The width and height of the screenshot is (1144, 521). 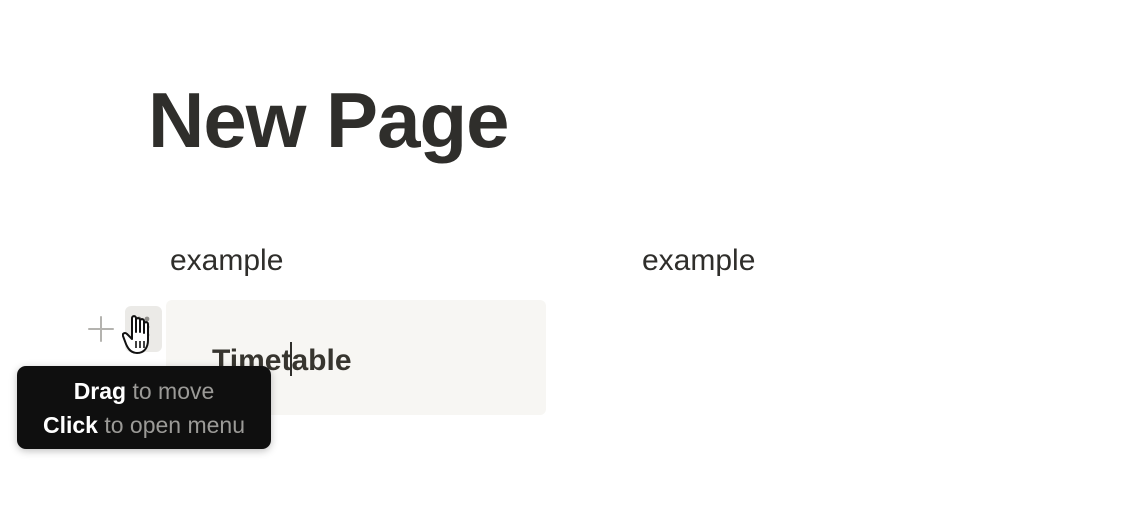 I want to click on drag-handle-button, so click(x=143, y=329).